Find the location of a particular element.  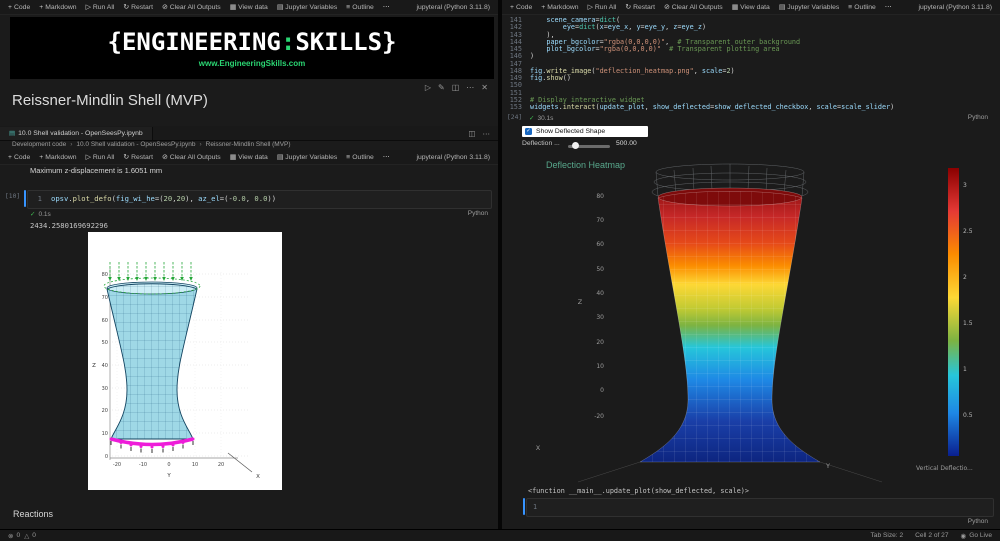

page-title: Reissner-Mindlin Shell (MVP) is located at coordinates (110, 100).